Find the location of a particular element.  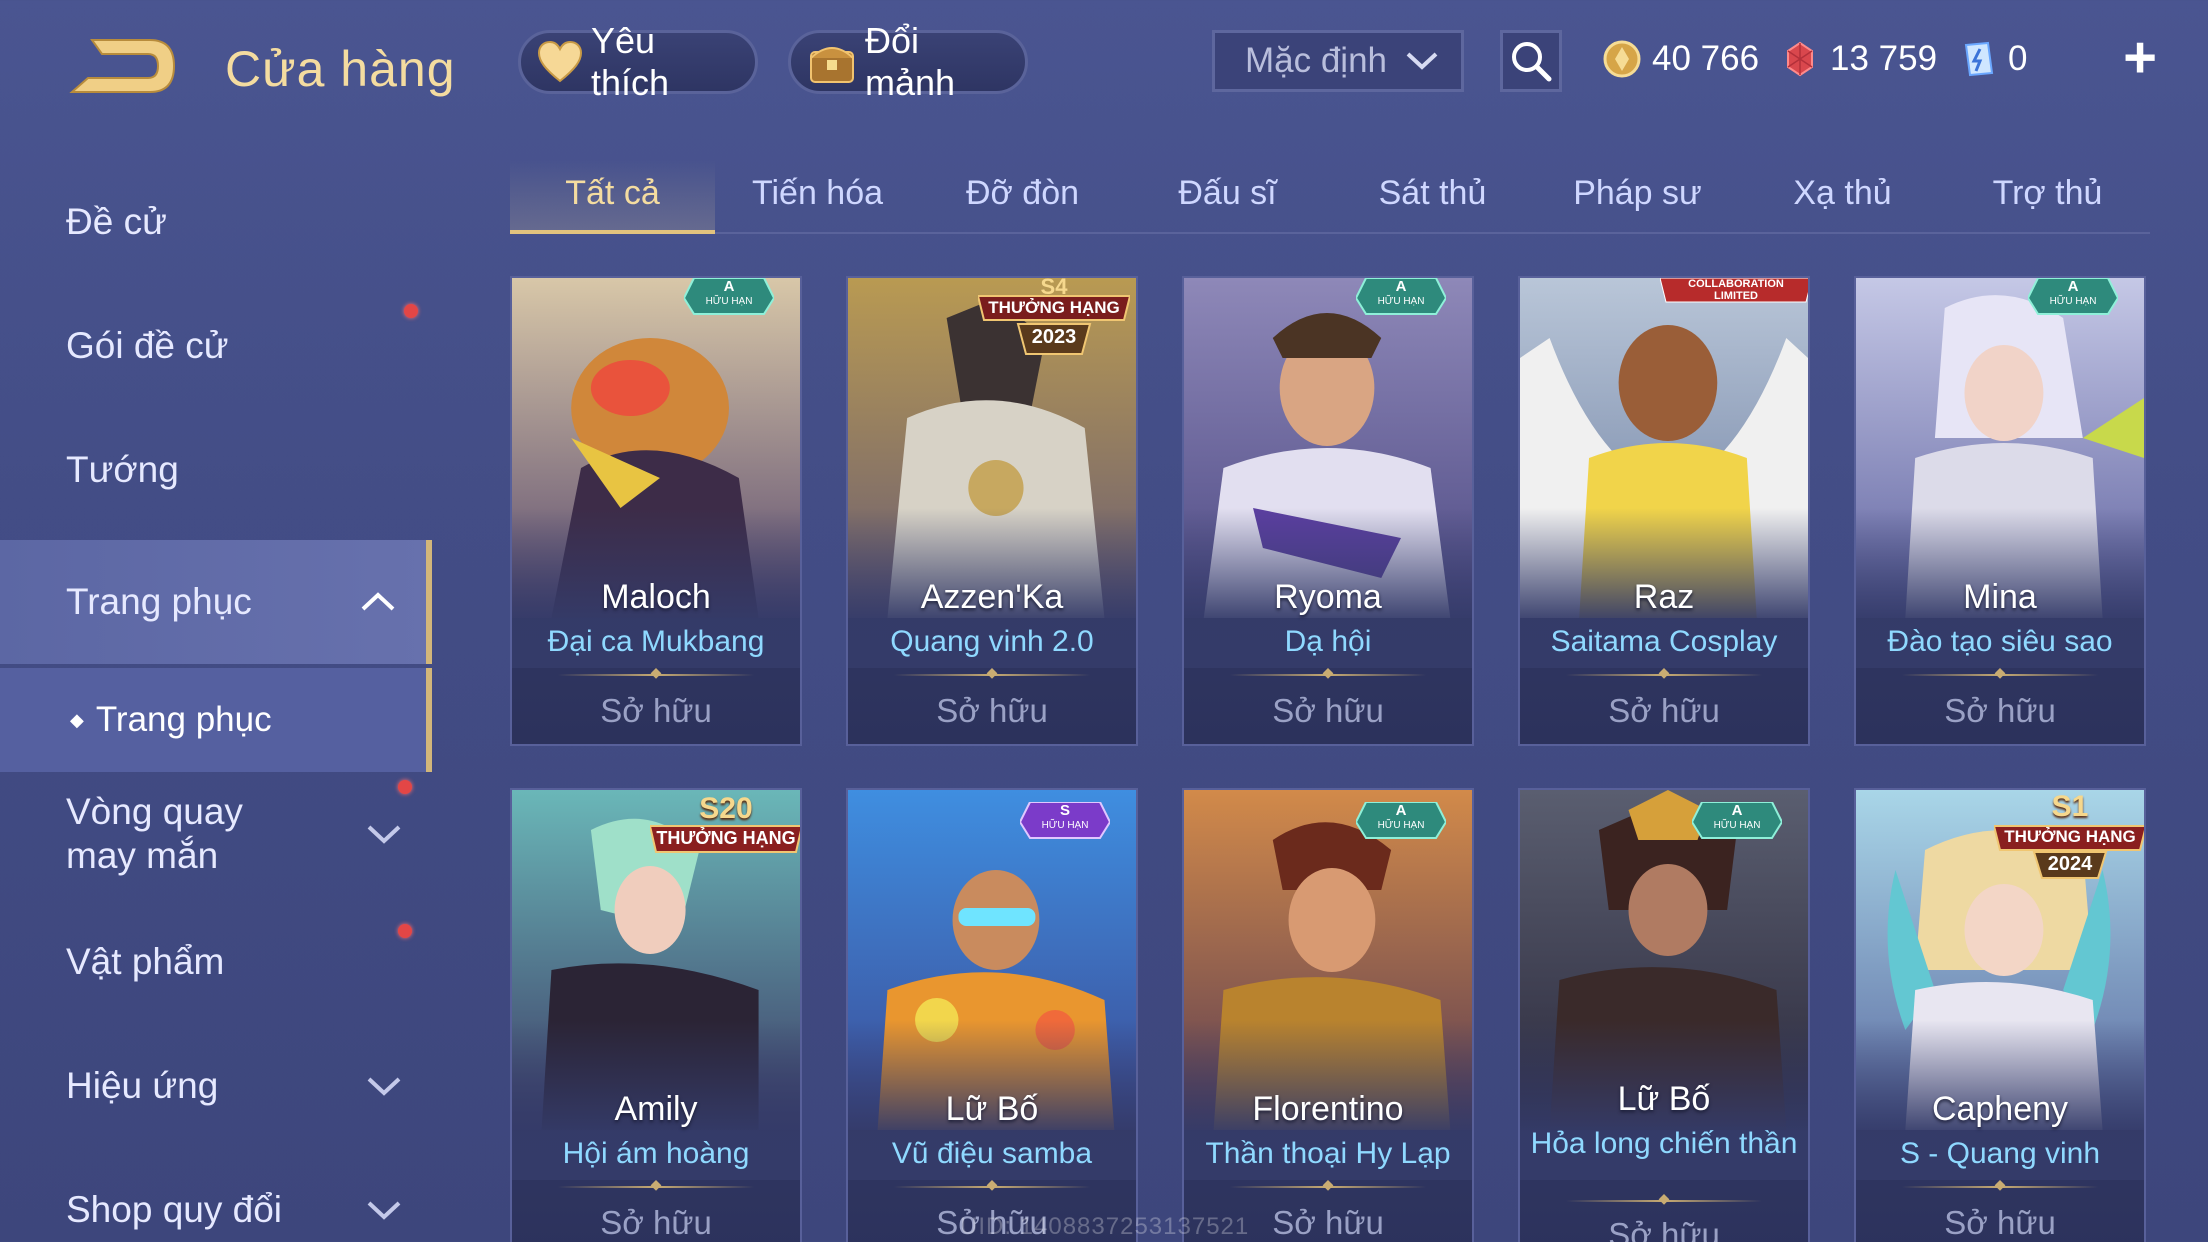

red-gem-icon is located at coordinates (1800, 59).